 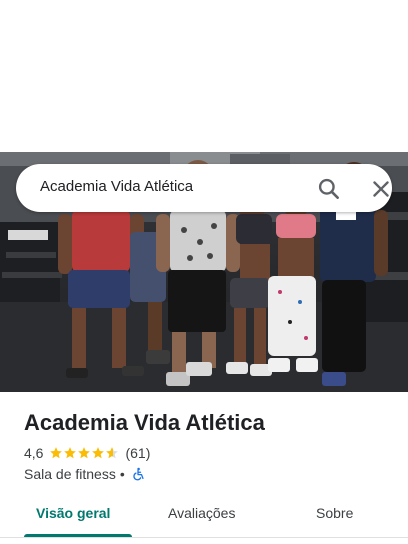 I want to click on tabs-divider, so click(x=204, y=537).